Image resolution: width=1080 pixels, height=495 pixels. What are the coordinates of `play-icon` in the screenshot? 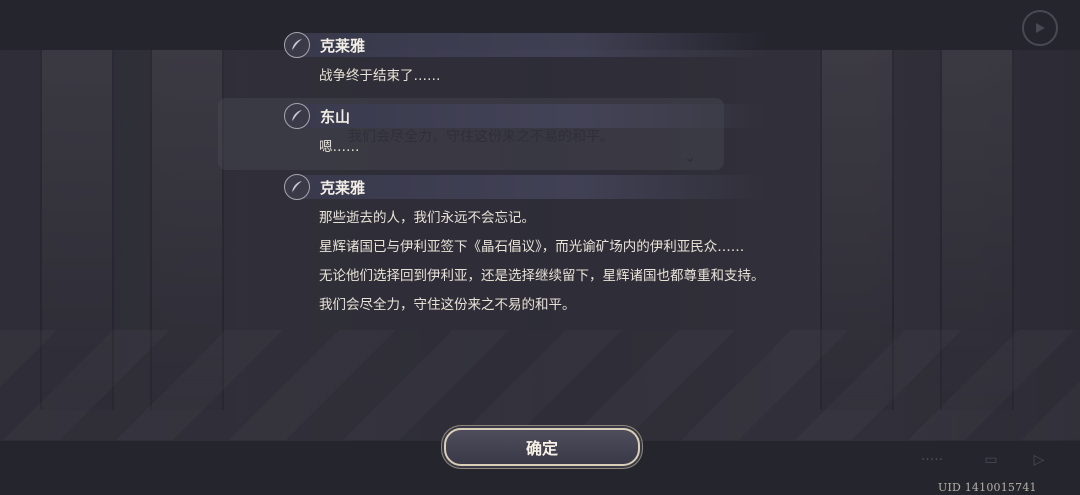 It's located at (1040, 28).